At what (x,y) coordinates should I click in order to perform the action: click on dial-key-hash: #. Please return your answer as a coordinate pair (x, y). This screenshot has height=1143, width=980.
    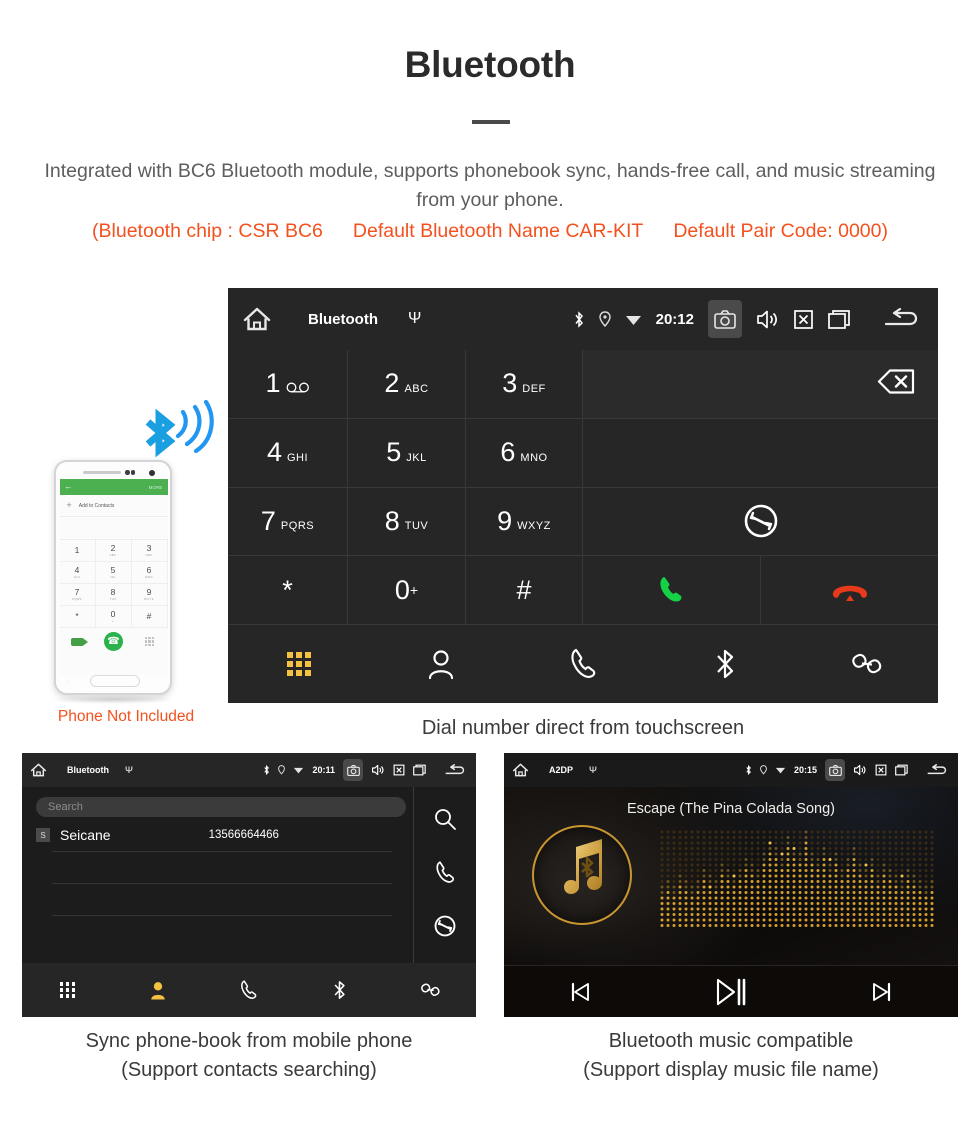
    Looking at the image, I should click on (524, 590).